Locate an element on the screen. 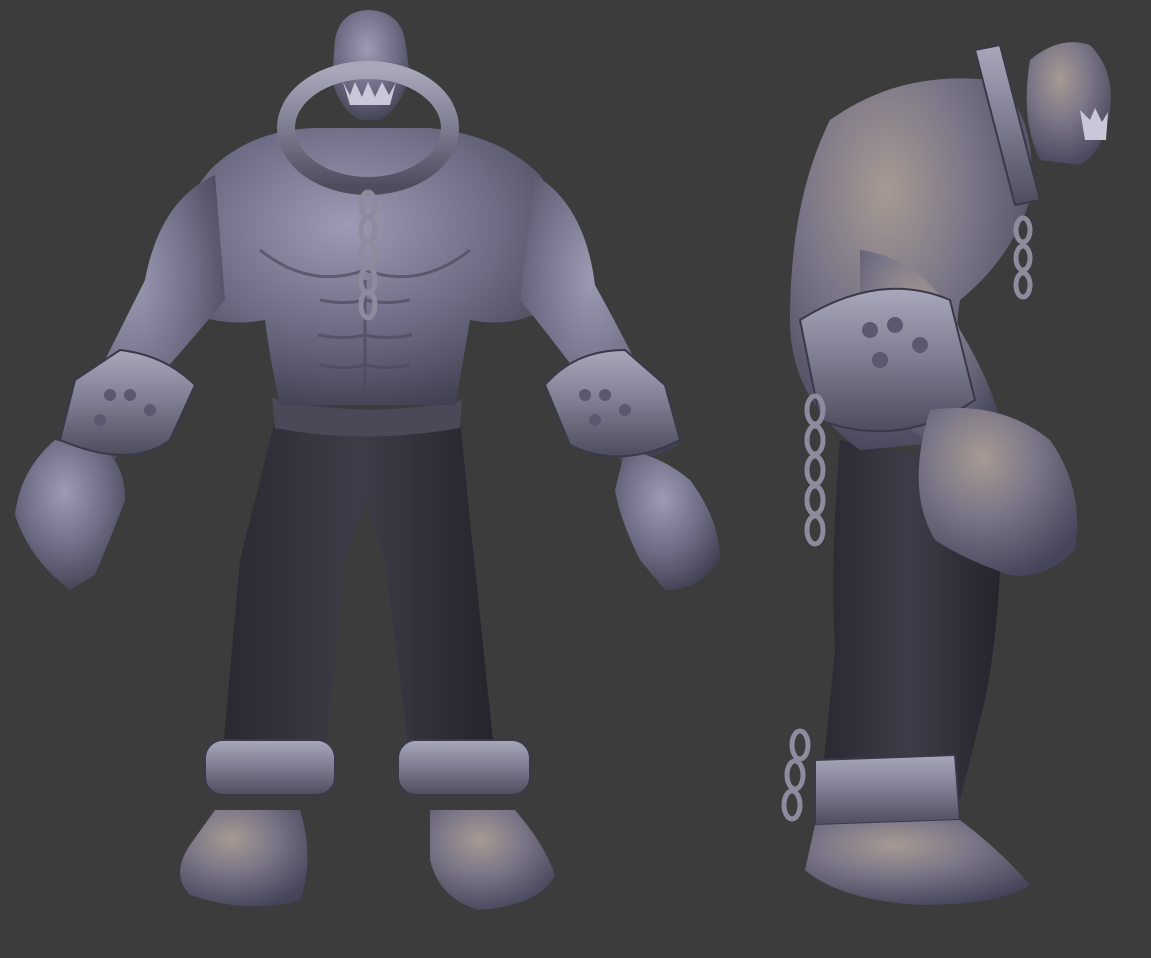 This screenshot has width=1151, height=958. side-ankle-cuff is located at coordinates (888, 790).